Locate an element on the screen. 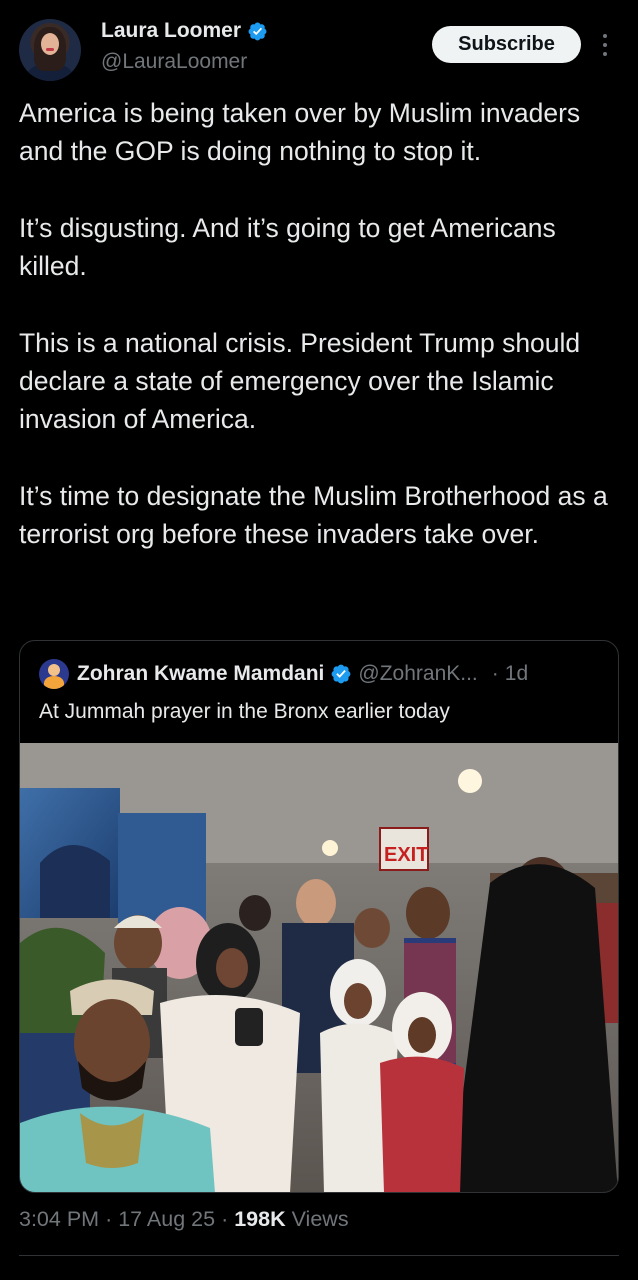 The height and width of the screenshot is (1280, 638). views-label: Views is located at coordinates (320, 1219).